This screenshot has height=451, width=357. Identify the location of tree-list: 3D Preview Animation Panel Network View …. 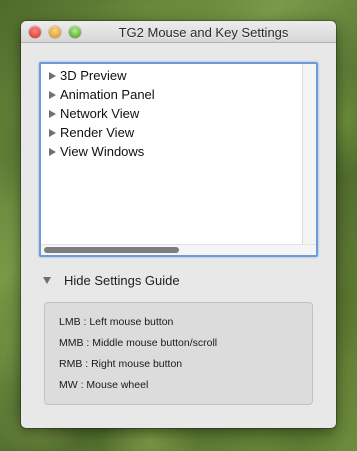
(173, 113).